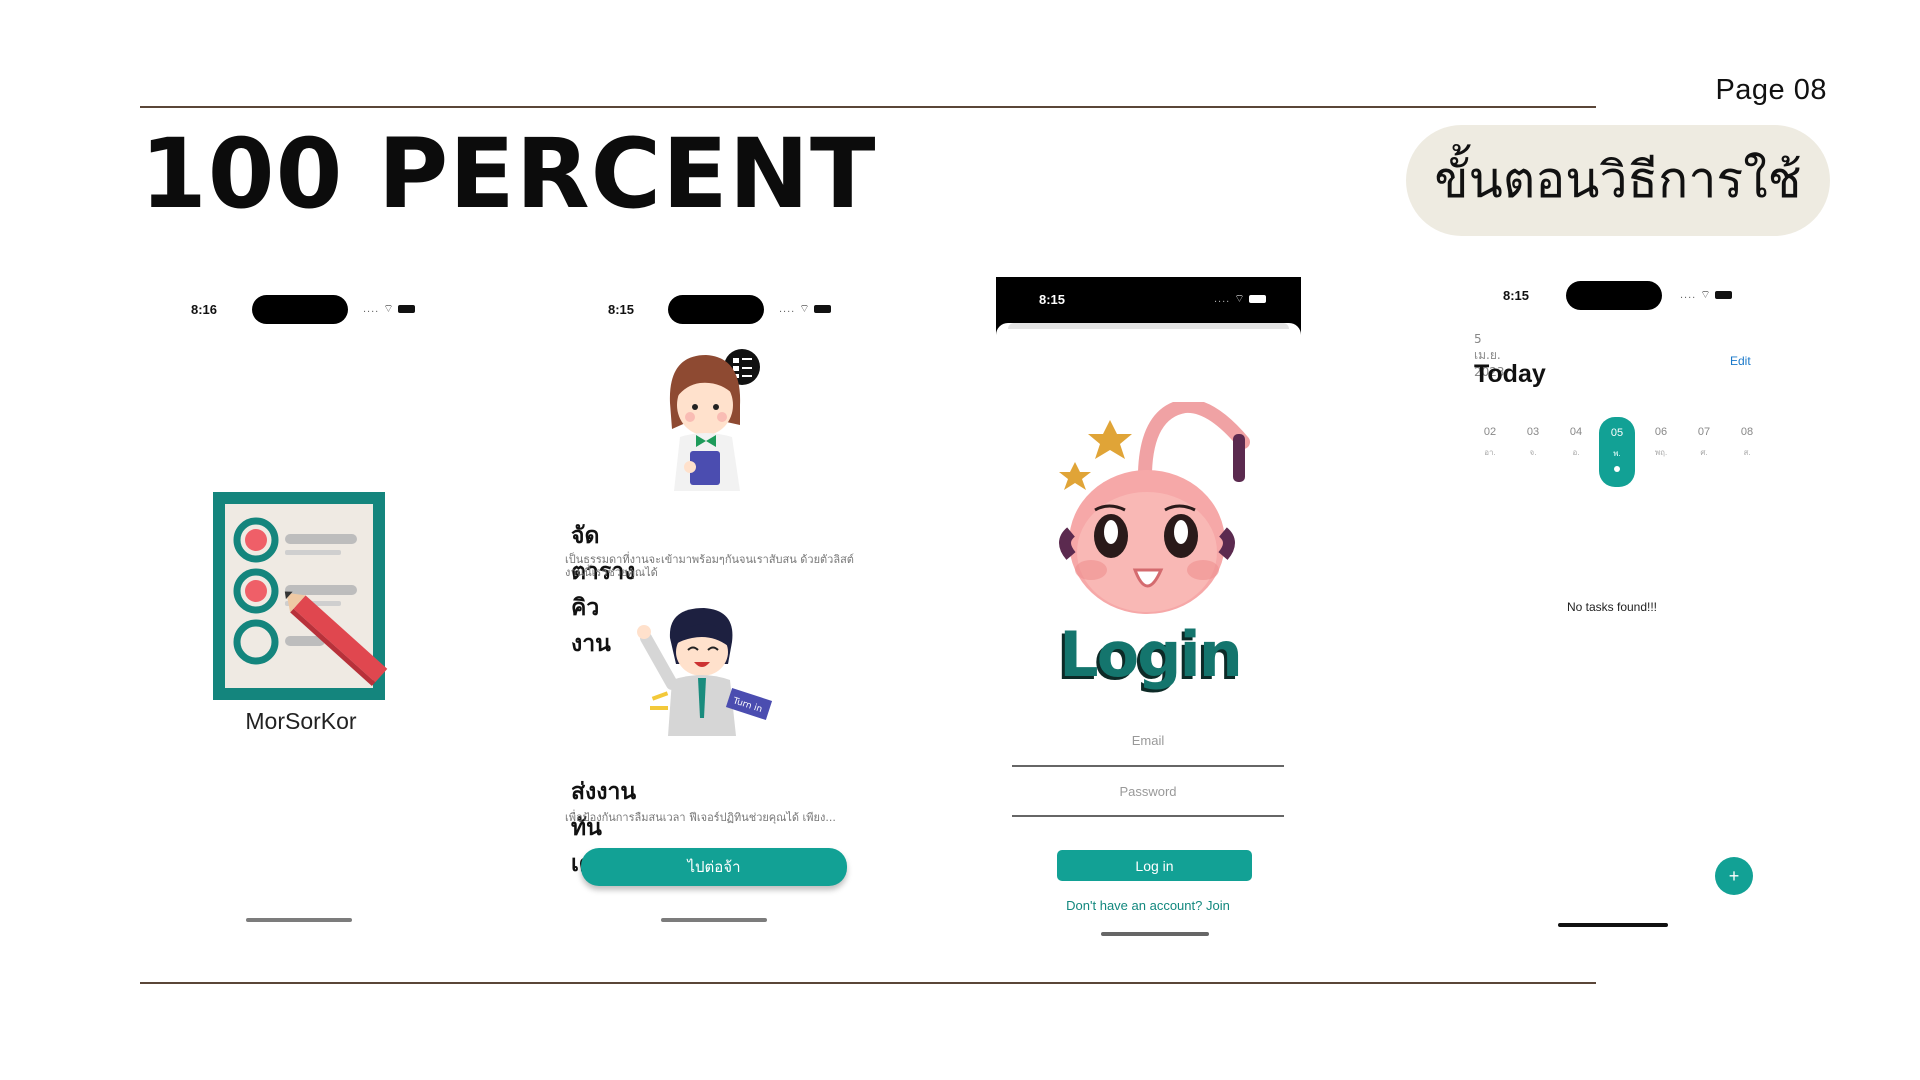 Image resolution: width=1920 pixels, height=1080 pixels. What do you see at coordinates (1510, 374) in the screenshot?
I see `today-heading: Today` at bounding box center [1510, 374].